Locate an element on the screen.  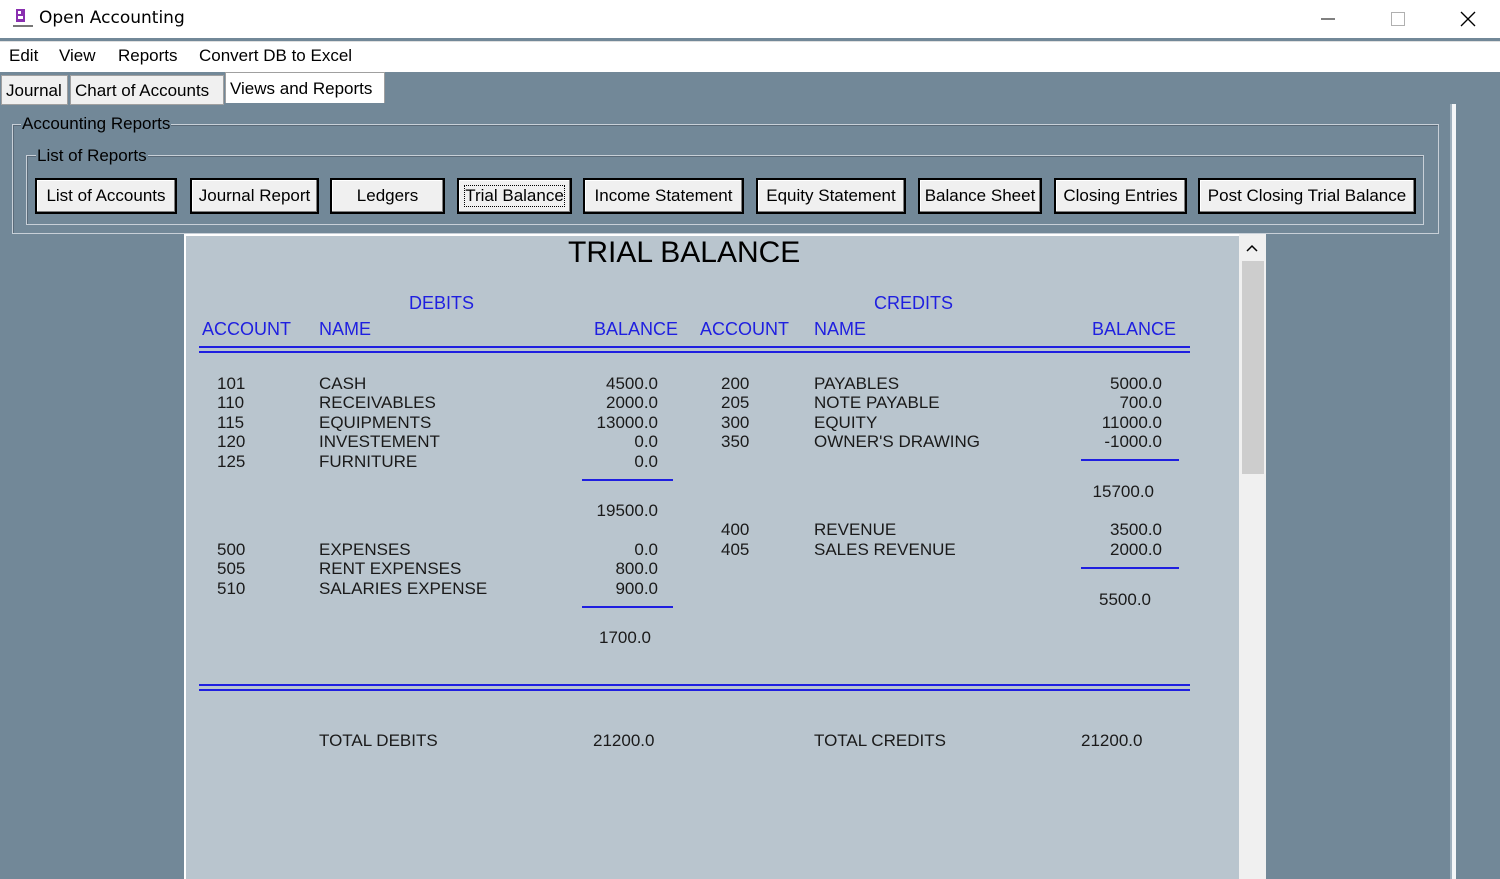
closing-entries-button: Closing Entries is located at coordinates (1120, 196).